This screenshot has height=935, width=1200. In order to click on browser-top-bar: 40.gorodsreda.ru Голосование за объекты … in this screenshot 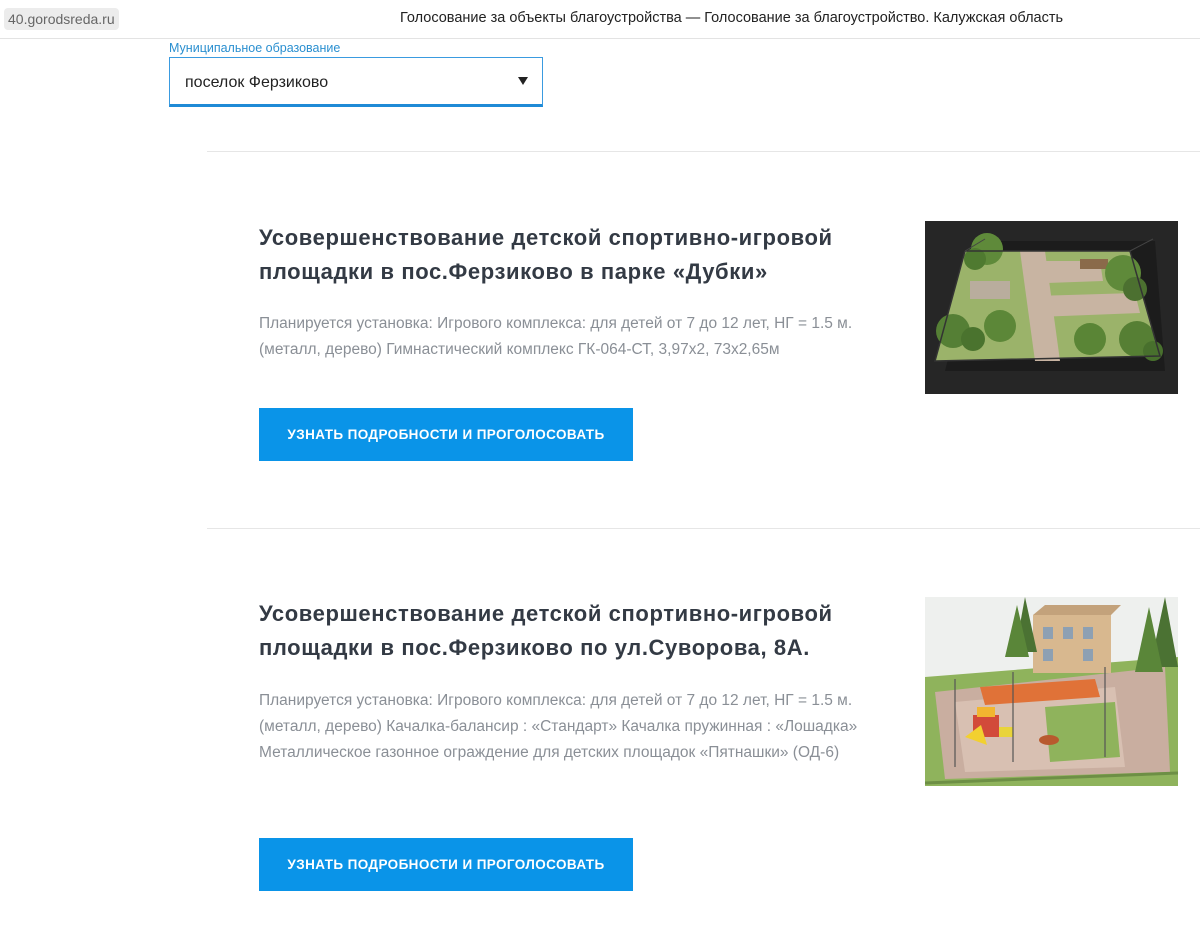, I will do `click(600, 19)`.